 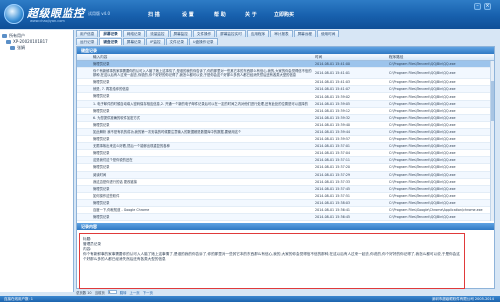 I want to click on table-scrollbar, so click(x=492, y=141).